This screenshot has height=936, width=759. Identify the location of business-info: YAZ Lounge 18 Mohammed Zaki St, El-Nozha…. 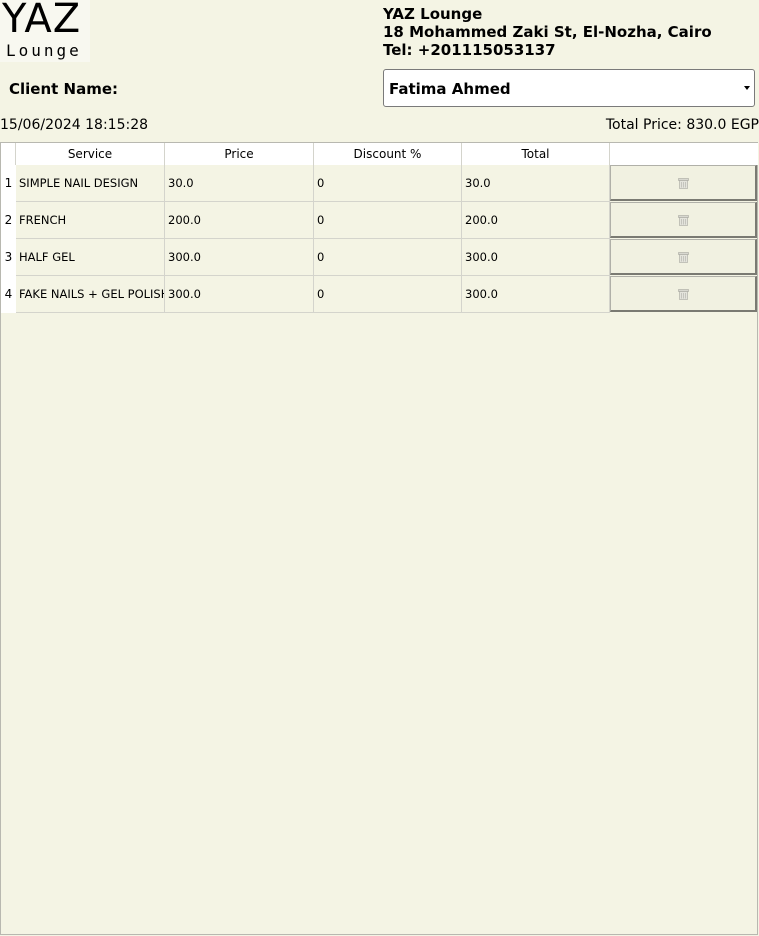
(547, 32).